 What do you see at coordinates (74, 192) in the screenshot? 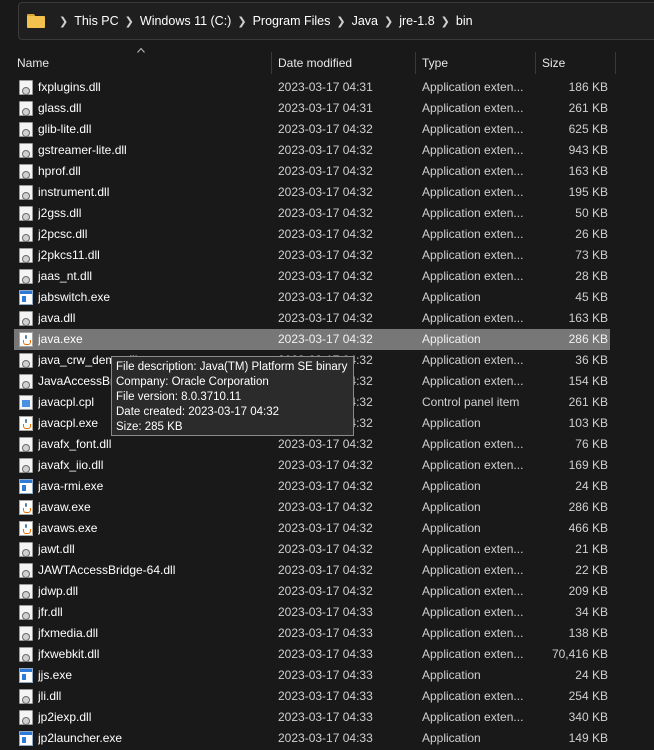
I see `file-name: instrument.dll` at bounding box center [74, 192].